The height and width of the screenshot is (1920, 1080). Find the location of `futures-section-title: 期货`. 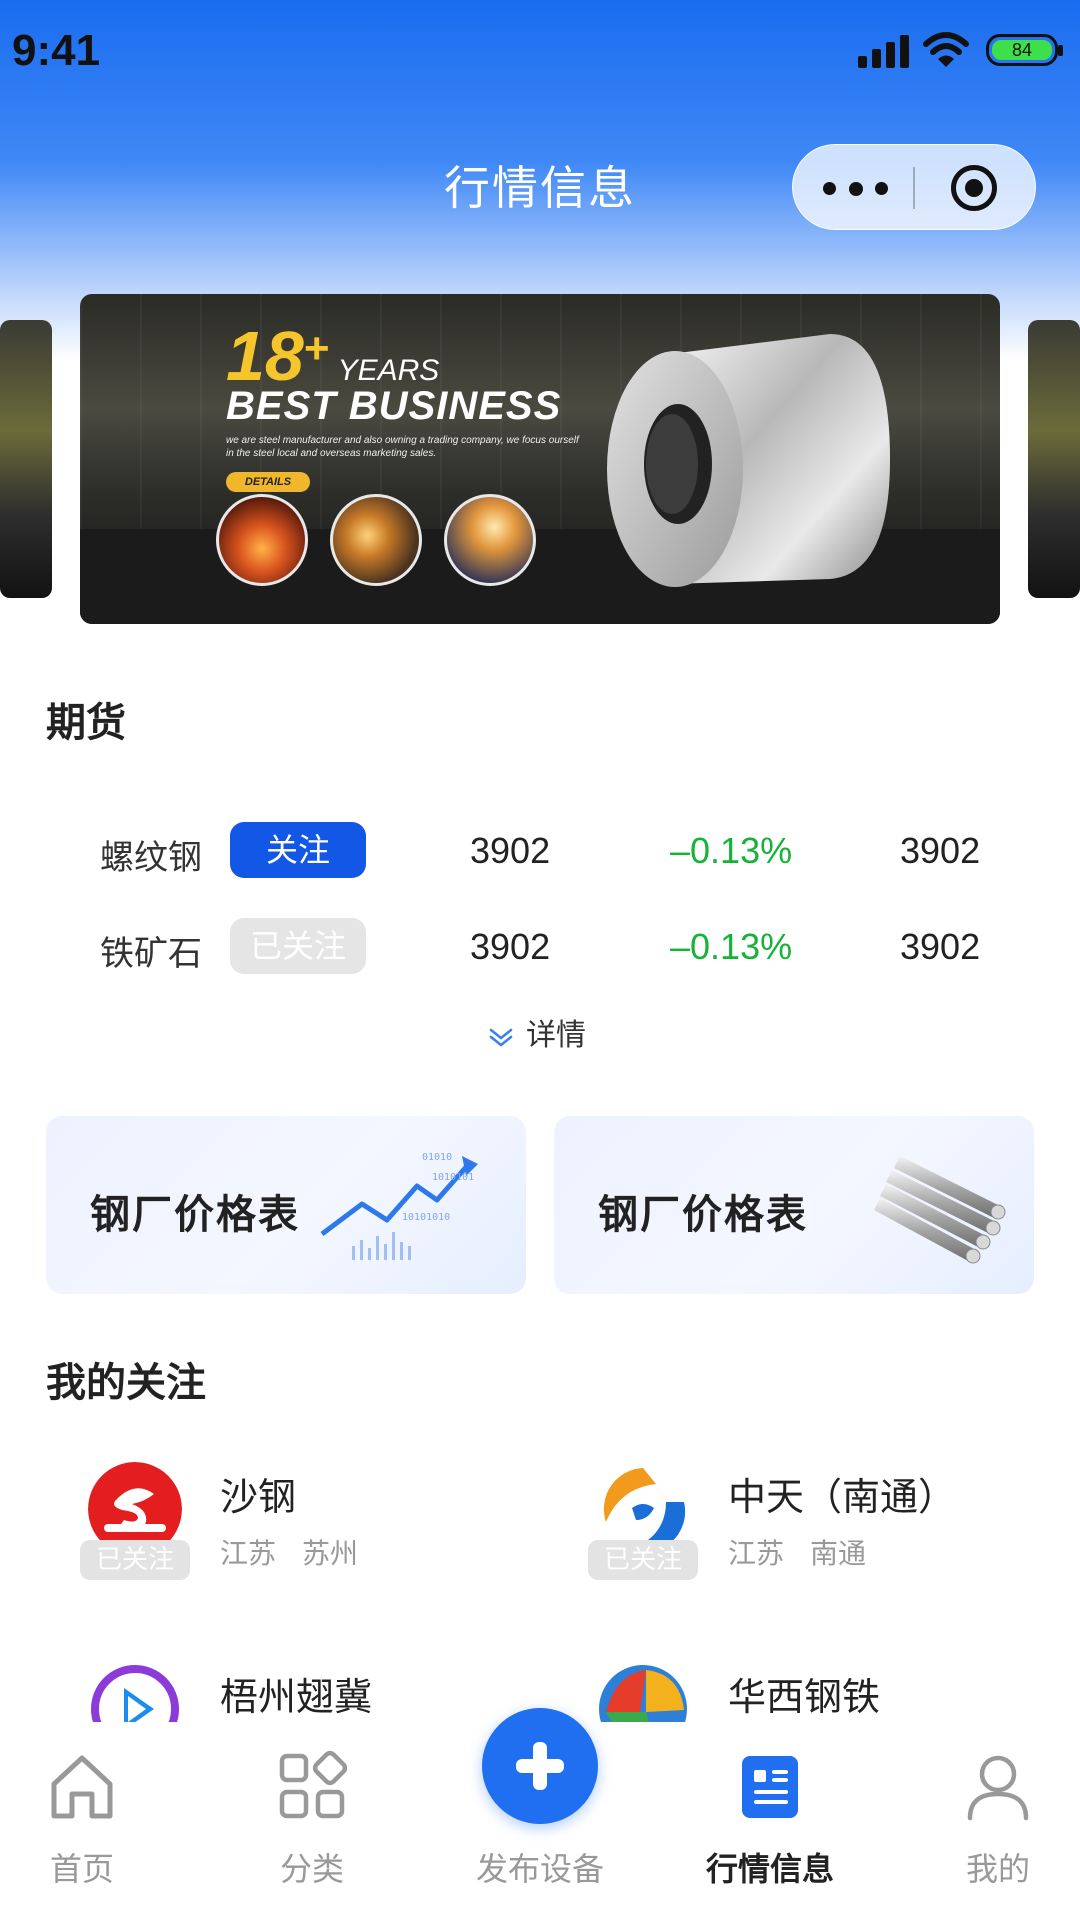

futures-section-title: 期货 is located at coordinates (86, 723).